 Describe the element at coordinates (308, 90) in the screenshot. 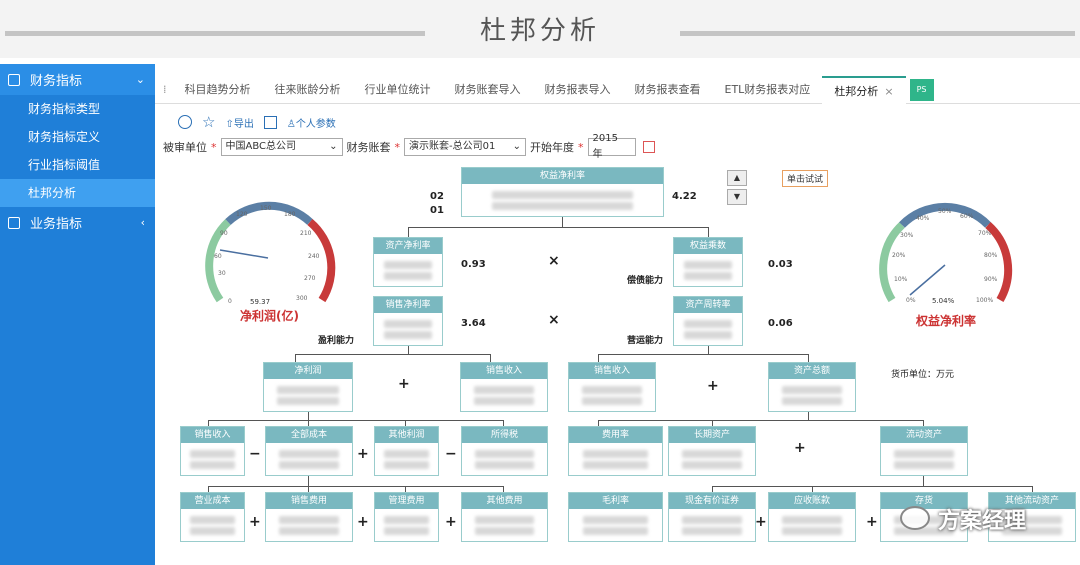

I see `tab-aging: 往来账龄分析` at that location.